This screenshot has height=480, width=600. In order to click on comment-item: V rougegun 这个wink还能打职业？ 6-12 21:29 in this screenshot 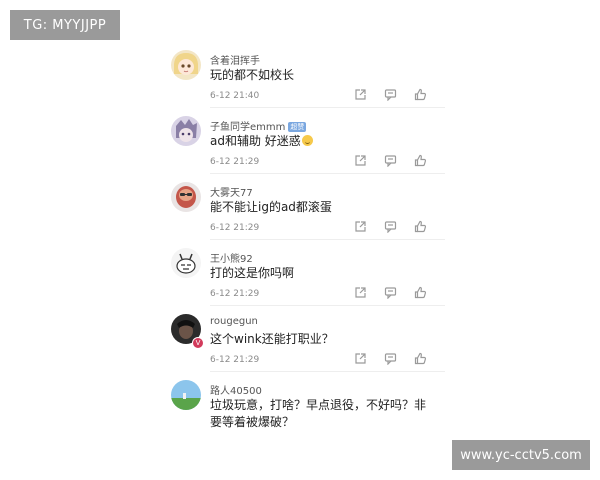, I will do `click(302, 339)`.